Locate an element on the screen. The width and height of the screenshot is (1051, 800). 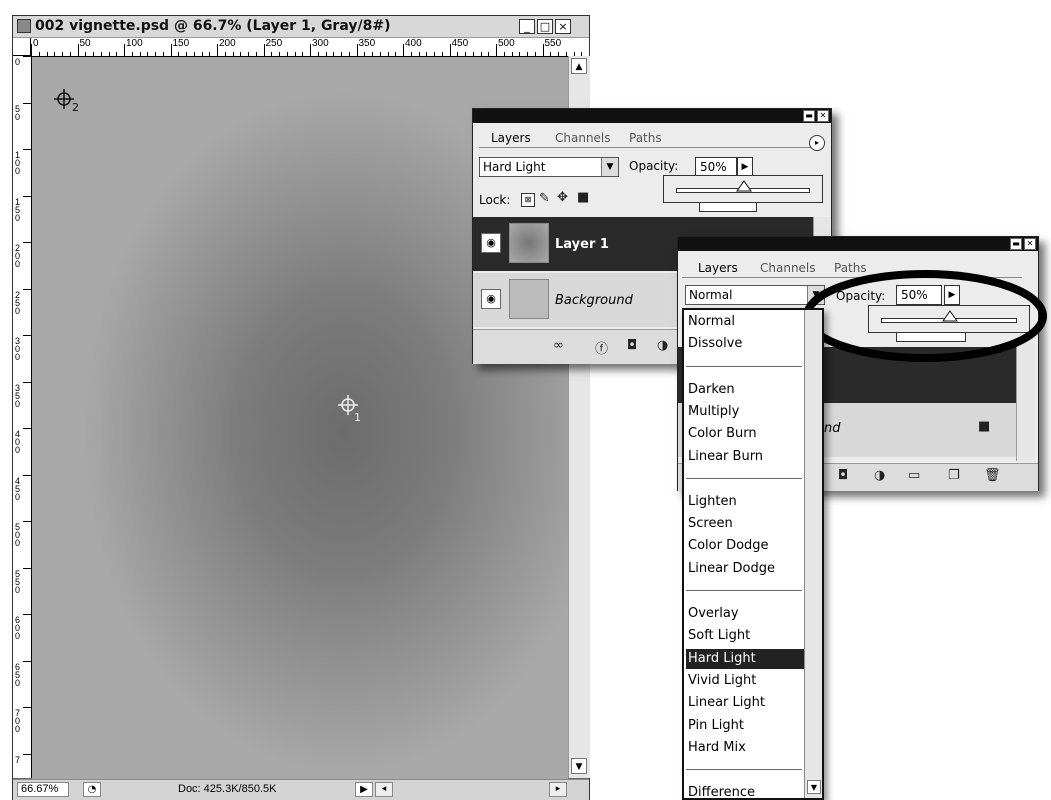
tab-paths: Paths is located at coordinates (645, 138).